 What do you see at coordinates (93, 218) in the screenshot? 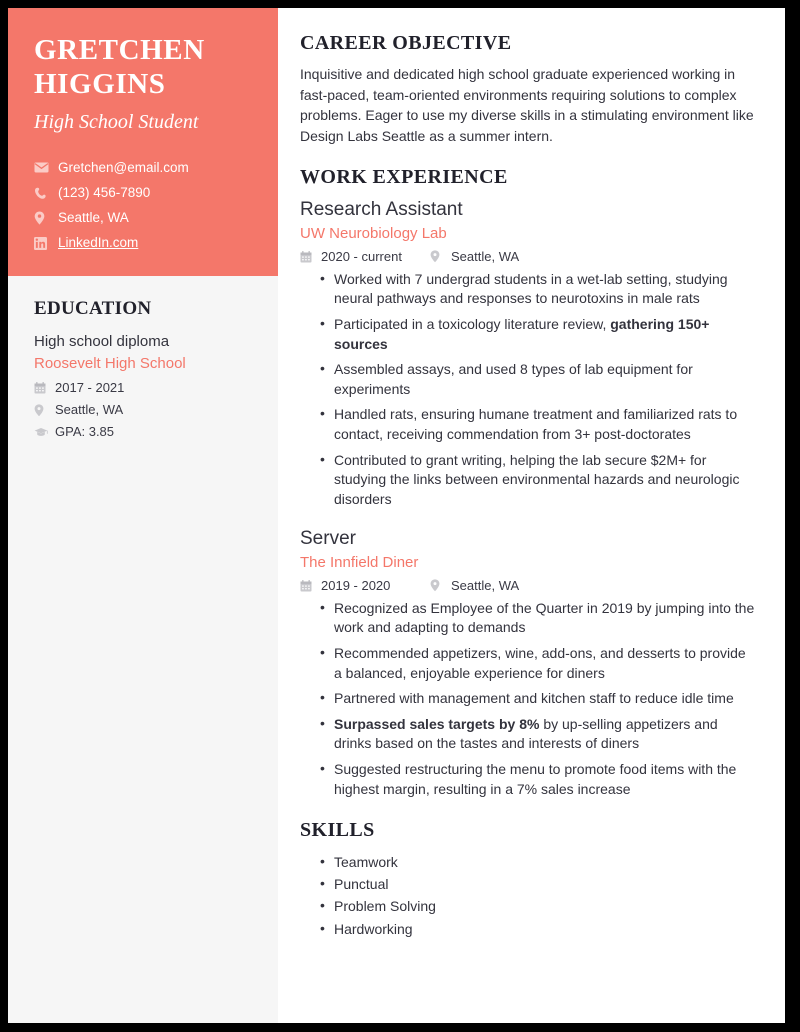
I see `contact-location-text: Seattle, WA` at bounding box center [93, 218].